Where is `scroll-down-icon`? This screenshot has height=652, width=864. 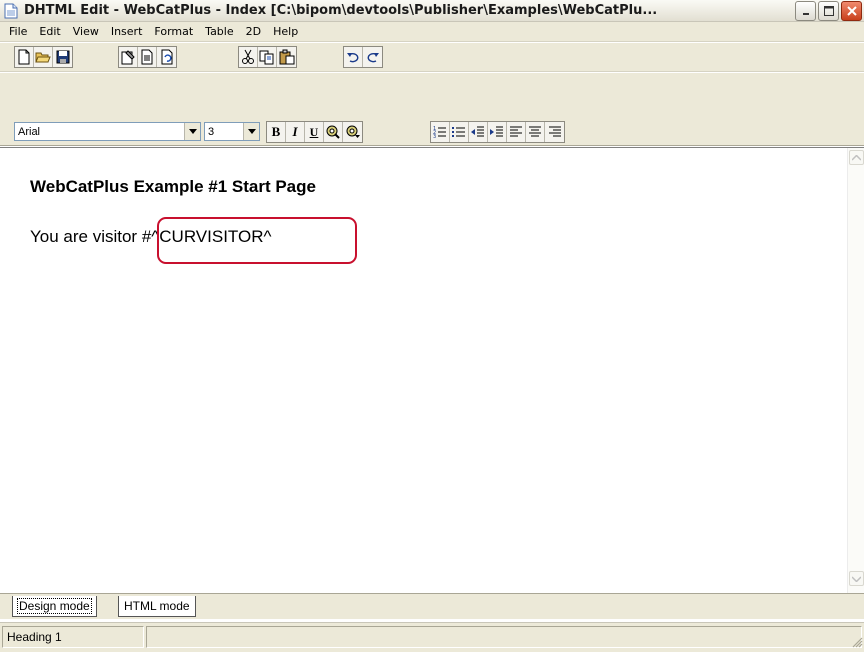
scroll-down-icon is located at coordinates (856, 578).